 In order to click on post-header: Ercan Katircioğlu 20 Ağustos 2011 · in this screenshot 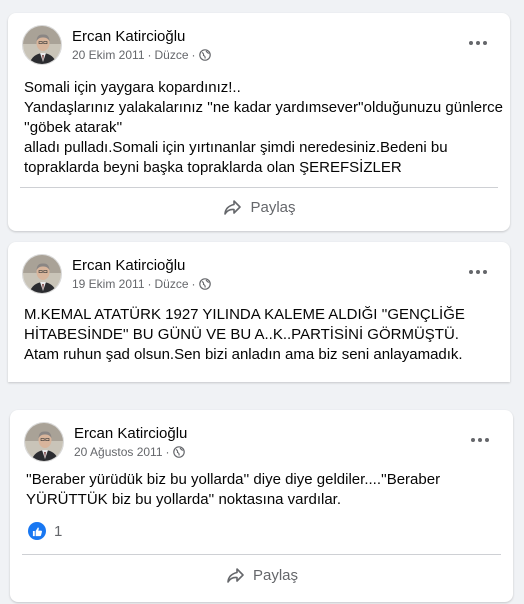, I will do `click(259, 442)`.